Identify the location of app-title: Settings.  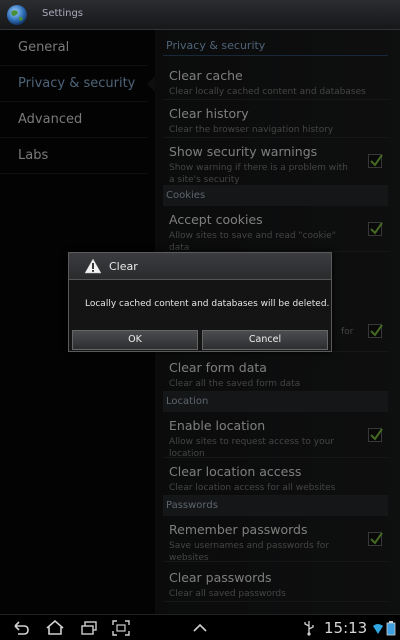
(63, 13).